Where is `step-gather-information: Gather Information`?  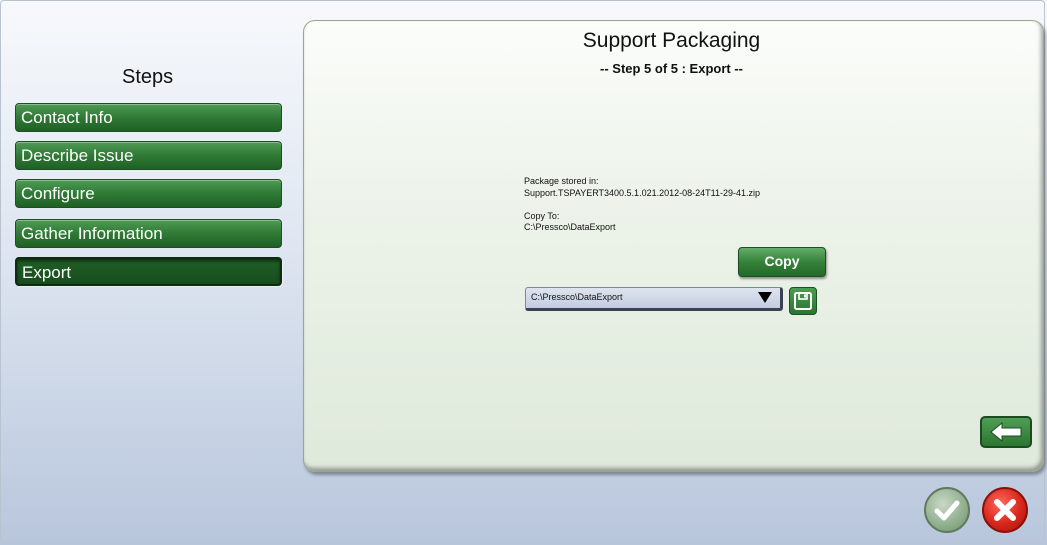
step-gather-information: Gather Information is located at coordinates (148, 233).